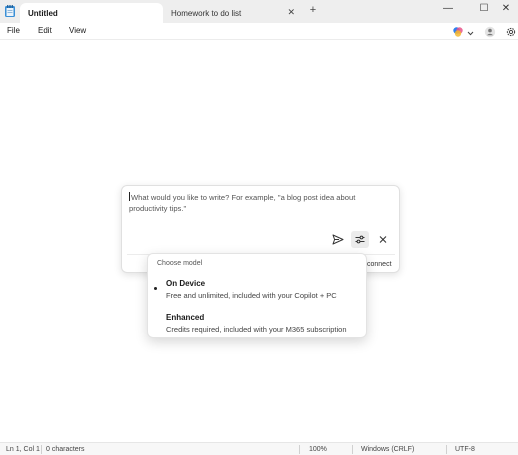 Image resolution: width=518 pixels, height=455 pixels. I want to click on close-tab-icon: ✕, so click(291, 12).